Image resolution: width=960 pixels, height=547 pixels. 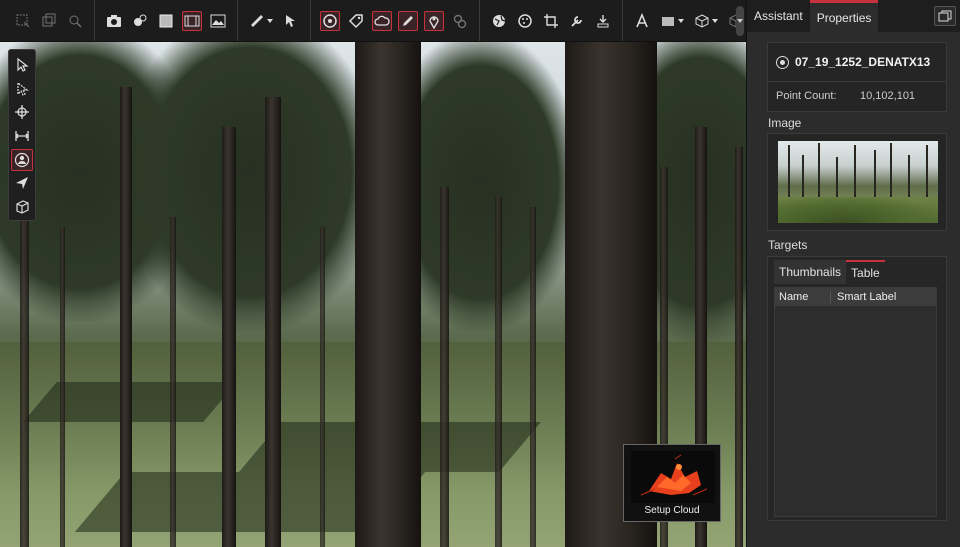 What do you see at coordinates (499, 21) in the screenshot?
I see `globe-icon` at bounding box center [499, 21].